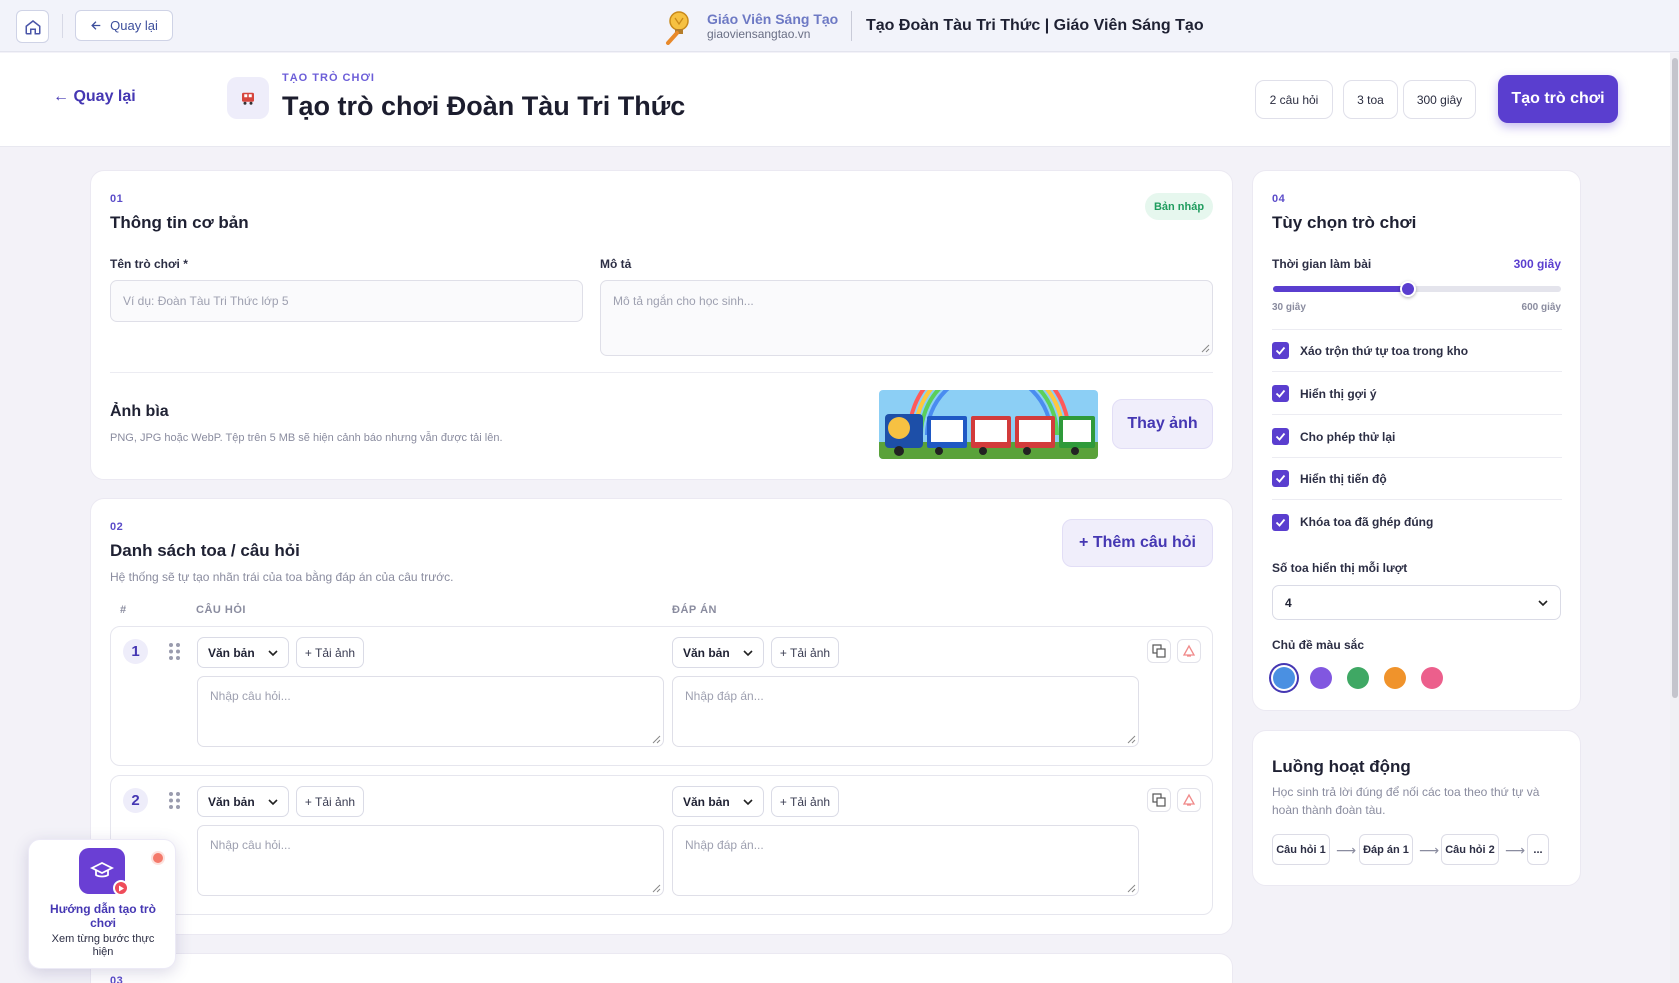  I want to click on section-number: 03, so click(117, 979).